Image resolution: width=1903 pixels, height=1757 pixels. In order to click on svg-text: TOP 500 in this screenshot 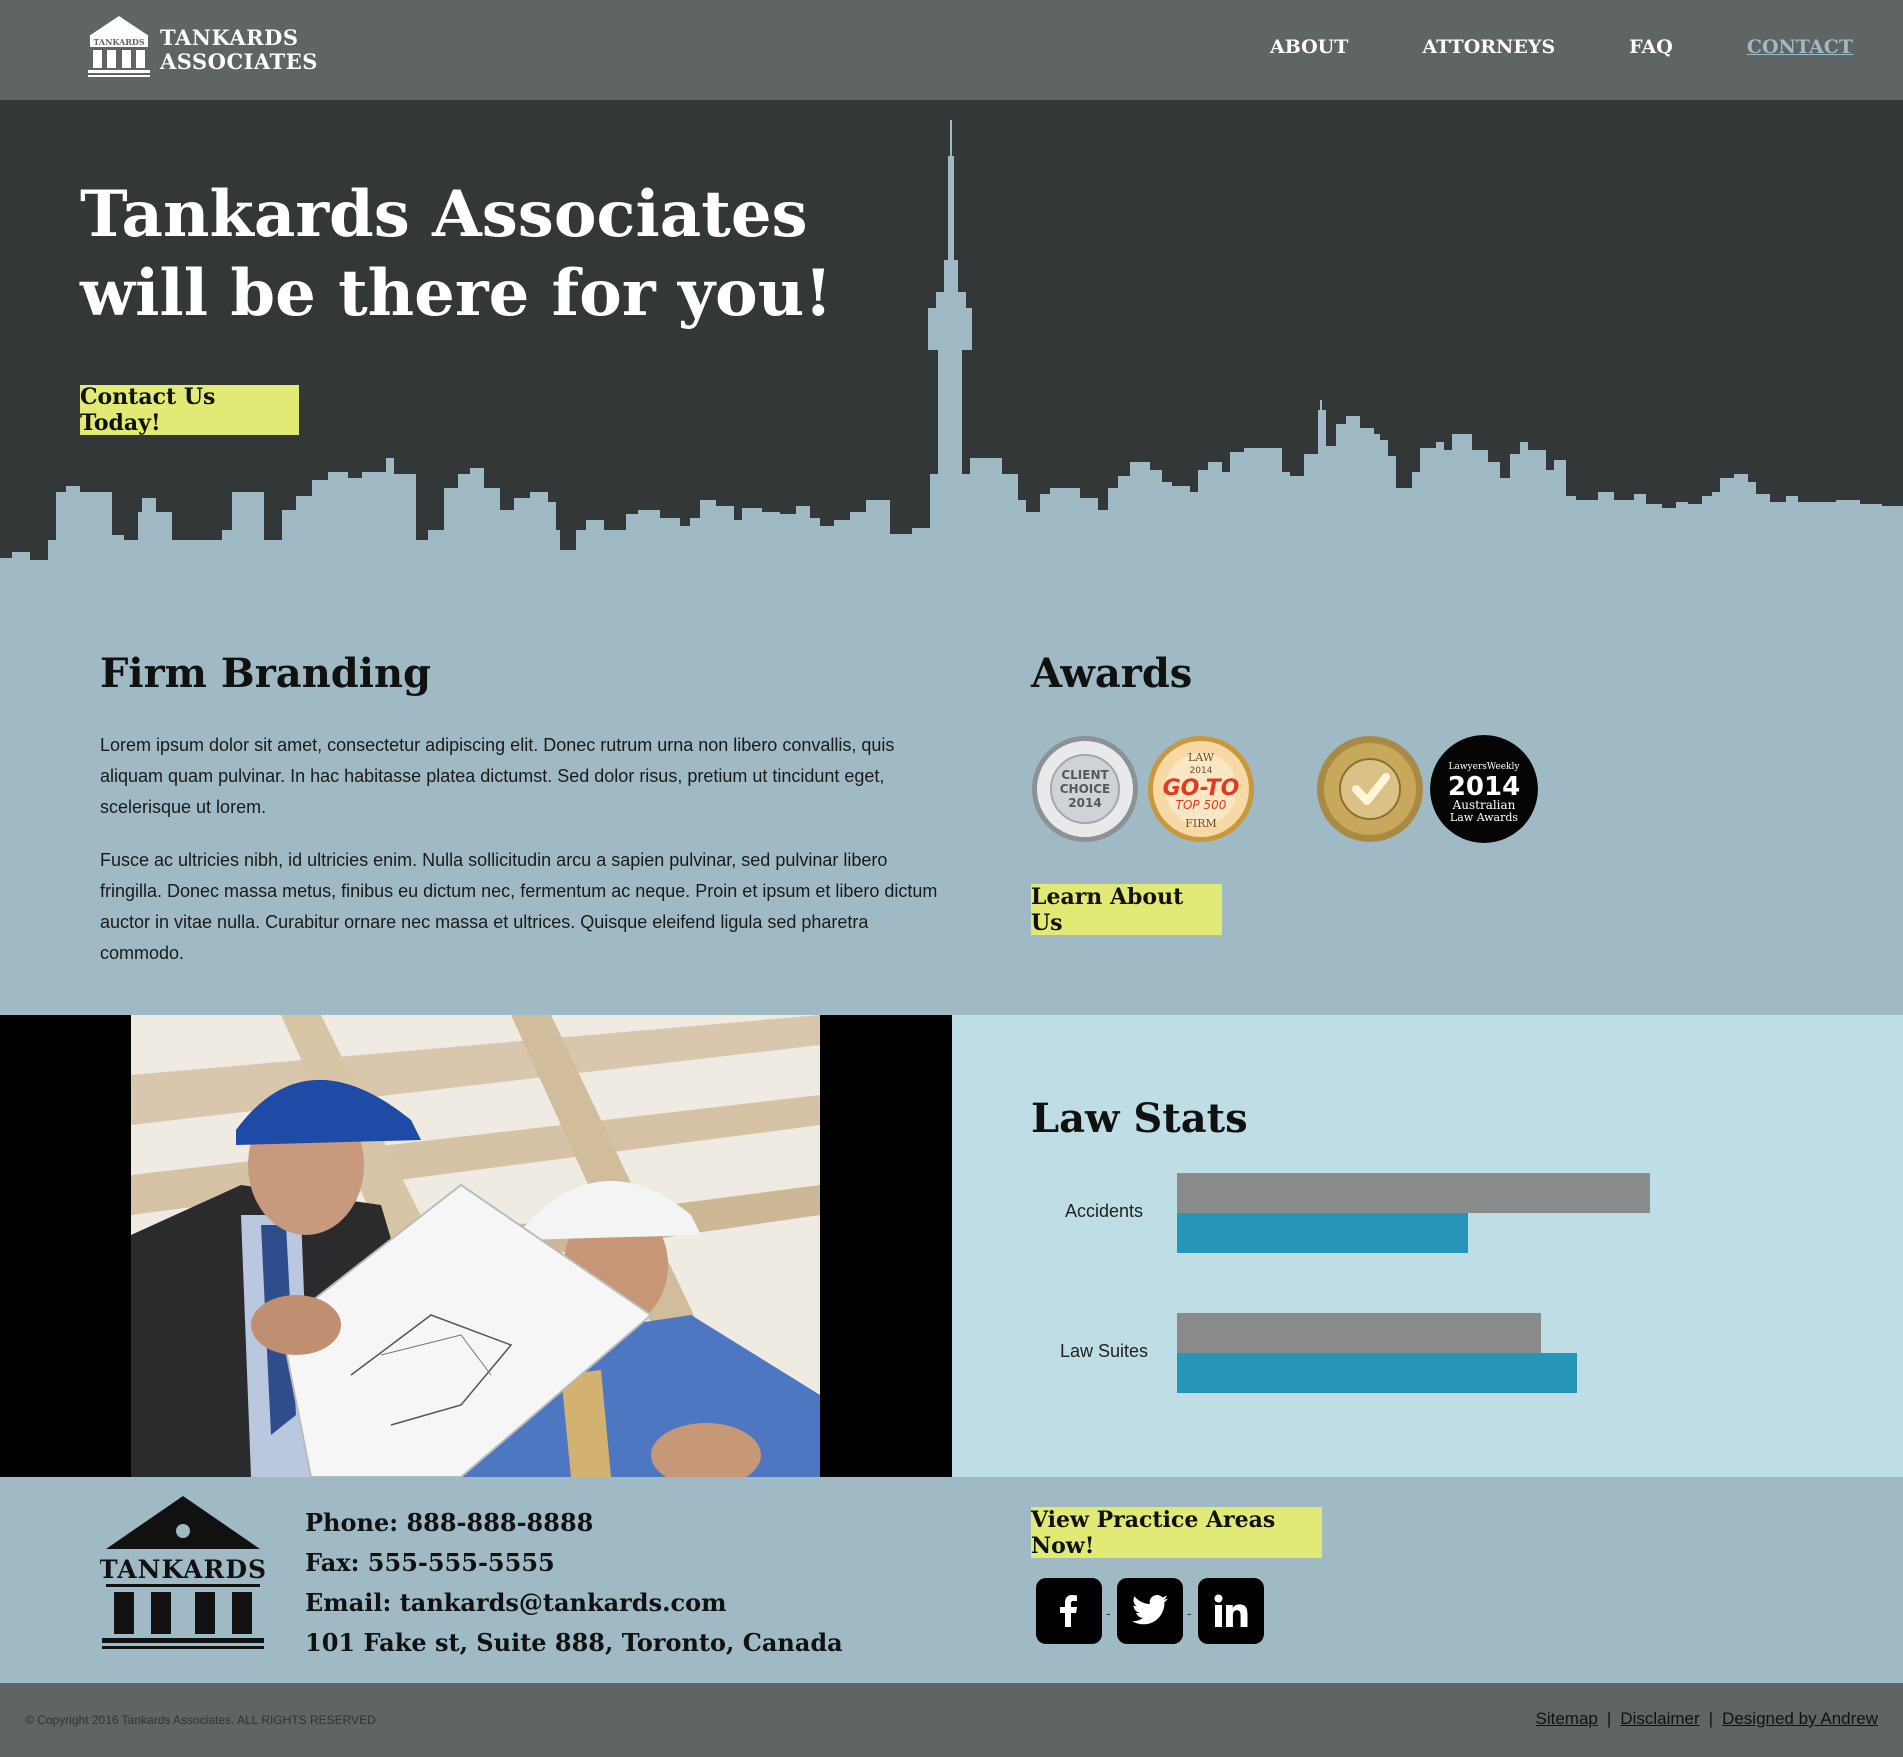, I will do `click(1201, 805)`.